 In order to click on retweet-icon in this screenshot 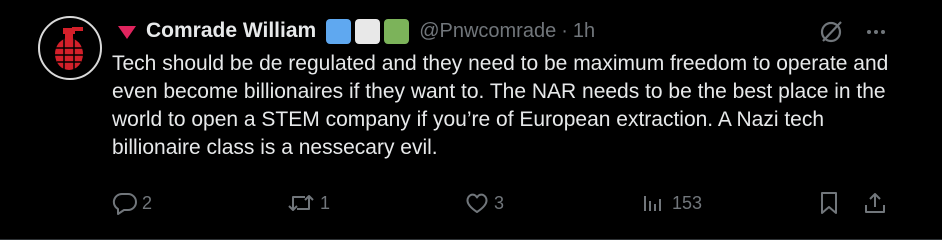, I will do `click(301, 203)`.